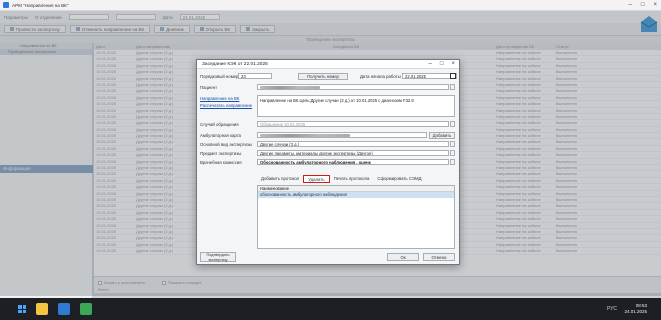 This screenshot has height=320, width=661. What do you see at coordinates (22, 309) in the screenshot?
I see `start-icon` at bounding box center [22, 309].